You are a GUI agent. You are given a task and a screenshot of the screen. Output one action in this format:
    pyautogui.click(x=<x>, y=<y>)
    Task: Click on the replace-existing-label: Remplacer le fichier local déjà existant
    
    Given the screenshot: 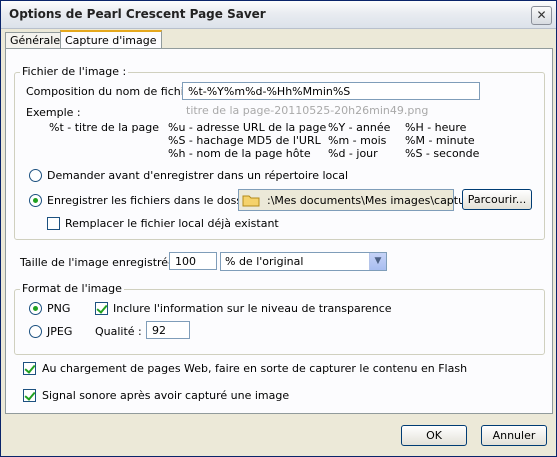 What is the action you would take?
    pyautogui.click(x=172, y=223)
    